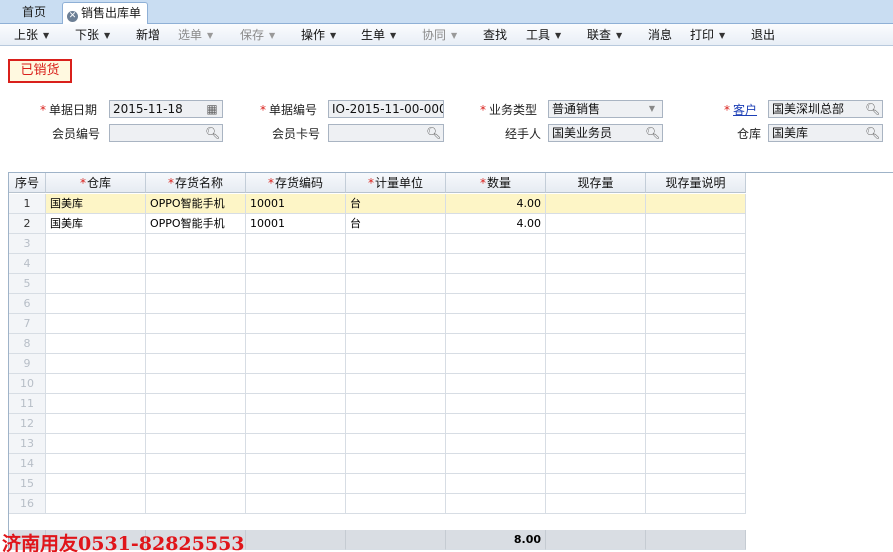 The image size is (893, 552). I want to click on member-card-field: 🔍︎, so click(386, 133).